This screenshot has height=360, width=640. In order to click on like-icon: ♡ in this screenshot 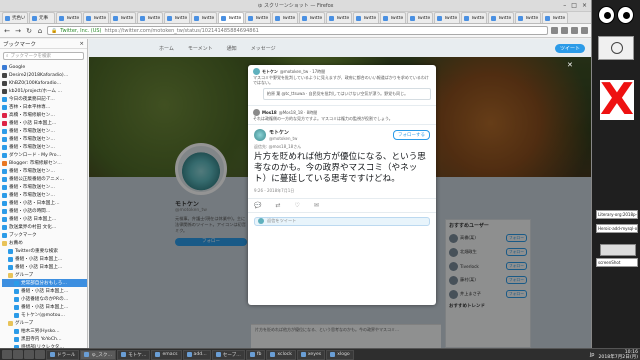, I will do `click(297, 205)`.